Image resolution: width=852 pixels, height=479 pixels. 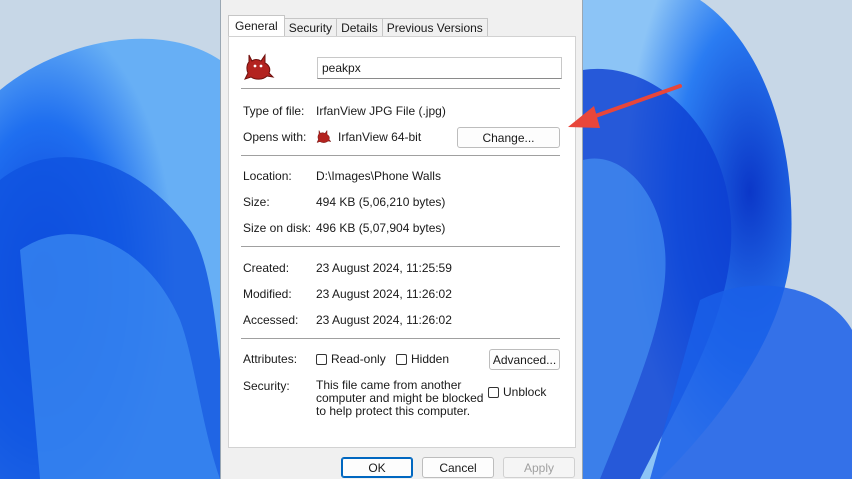 What do you see at coordinates (430, 359) in the screenshot?
I see `hidden-label: Hidden` at bounding box center [430, 359].